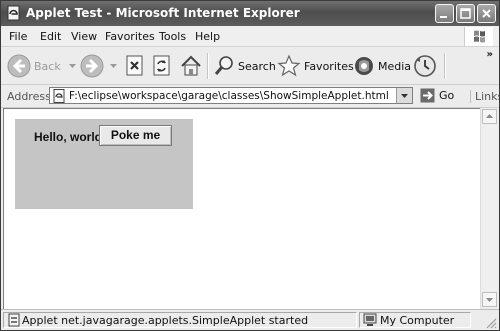  Describe the element at coordinates (427, 95) in the screenshot. I see `go-arrow-icon` at that location.